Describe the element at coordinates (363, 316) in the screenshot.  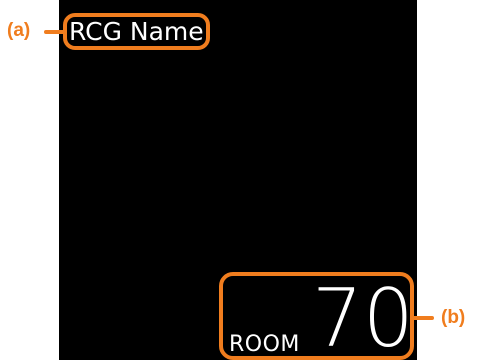
I see `room-number: 70` at that location.